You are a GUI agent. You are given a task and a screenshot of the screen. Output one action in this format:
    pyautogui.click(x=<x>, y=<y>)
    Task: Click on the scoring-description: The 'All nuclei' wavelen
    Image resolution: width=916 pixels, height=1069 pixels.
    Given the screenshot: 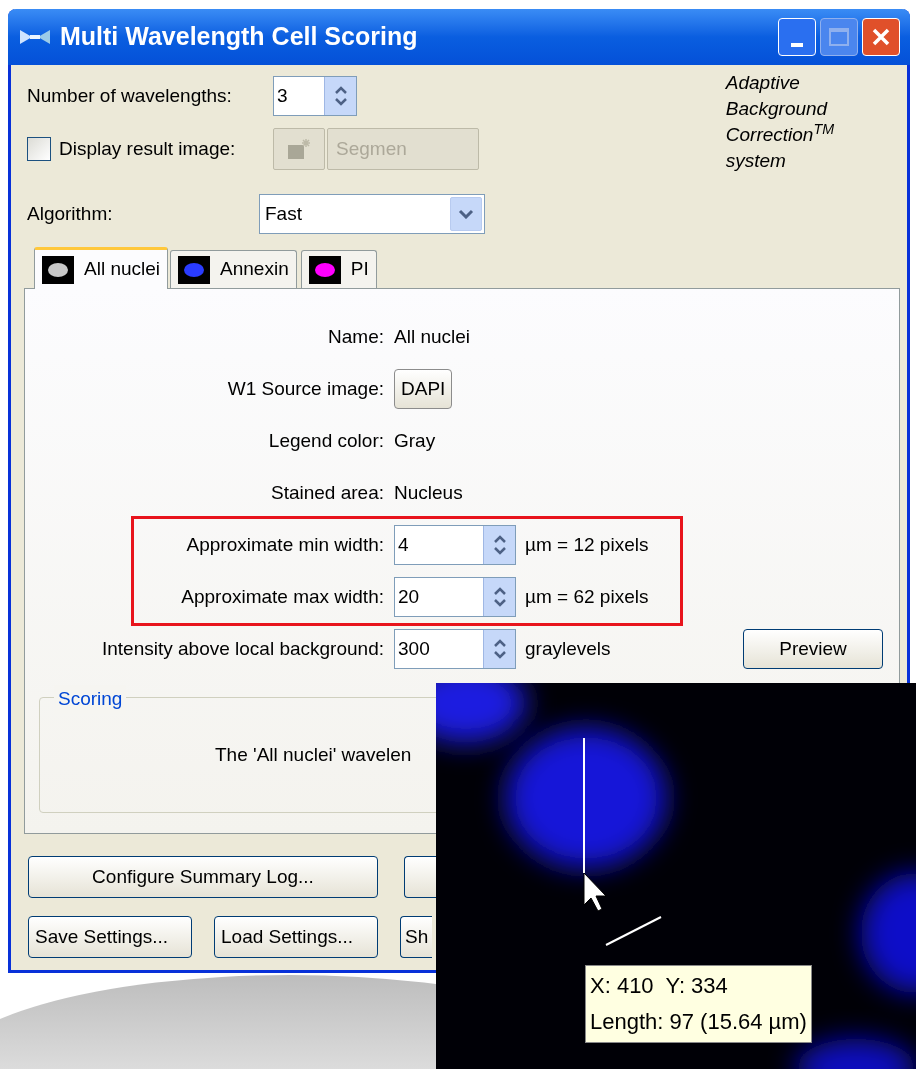 What is the action you would take?
    pyautogui.click(x=313, y=755)
    